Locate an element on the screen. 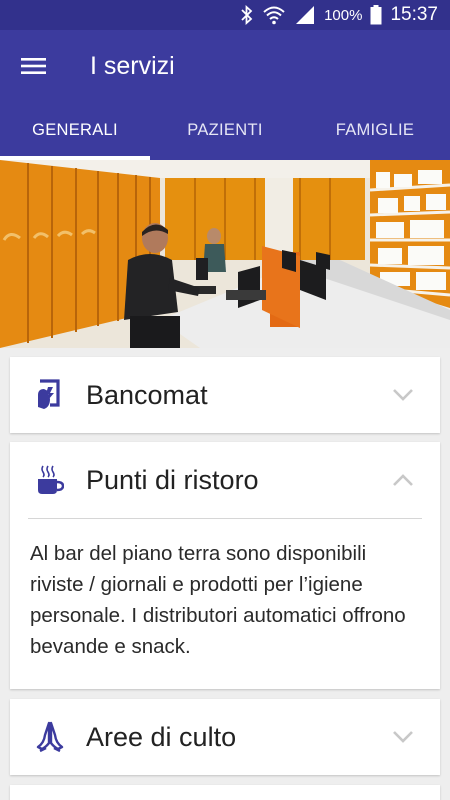  tab-bar: GENERALI PAZIENTI FAMIGLIE is located at coordinates (225, 131).